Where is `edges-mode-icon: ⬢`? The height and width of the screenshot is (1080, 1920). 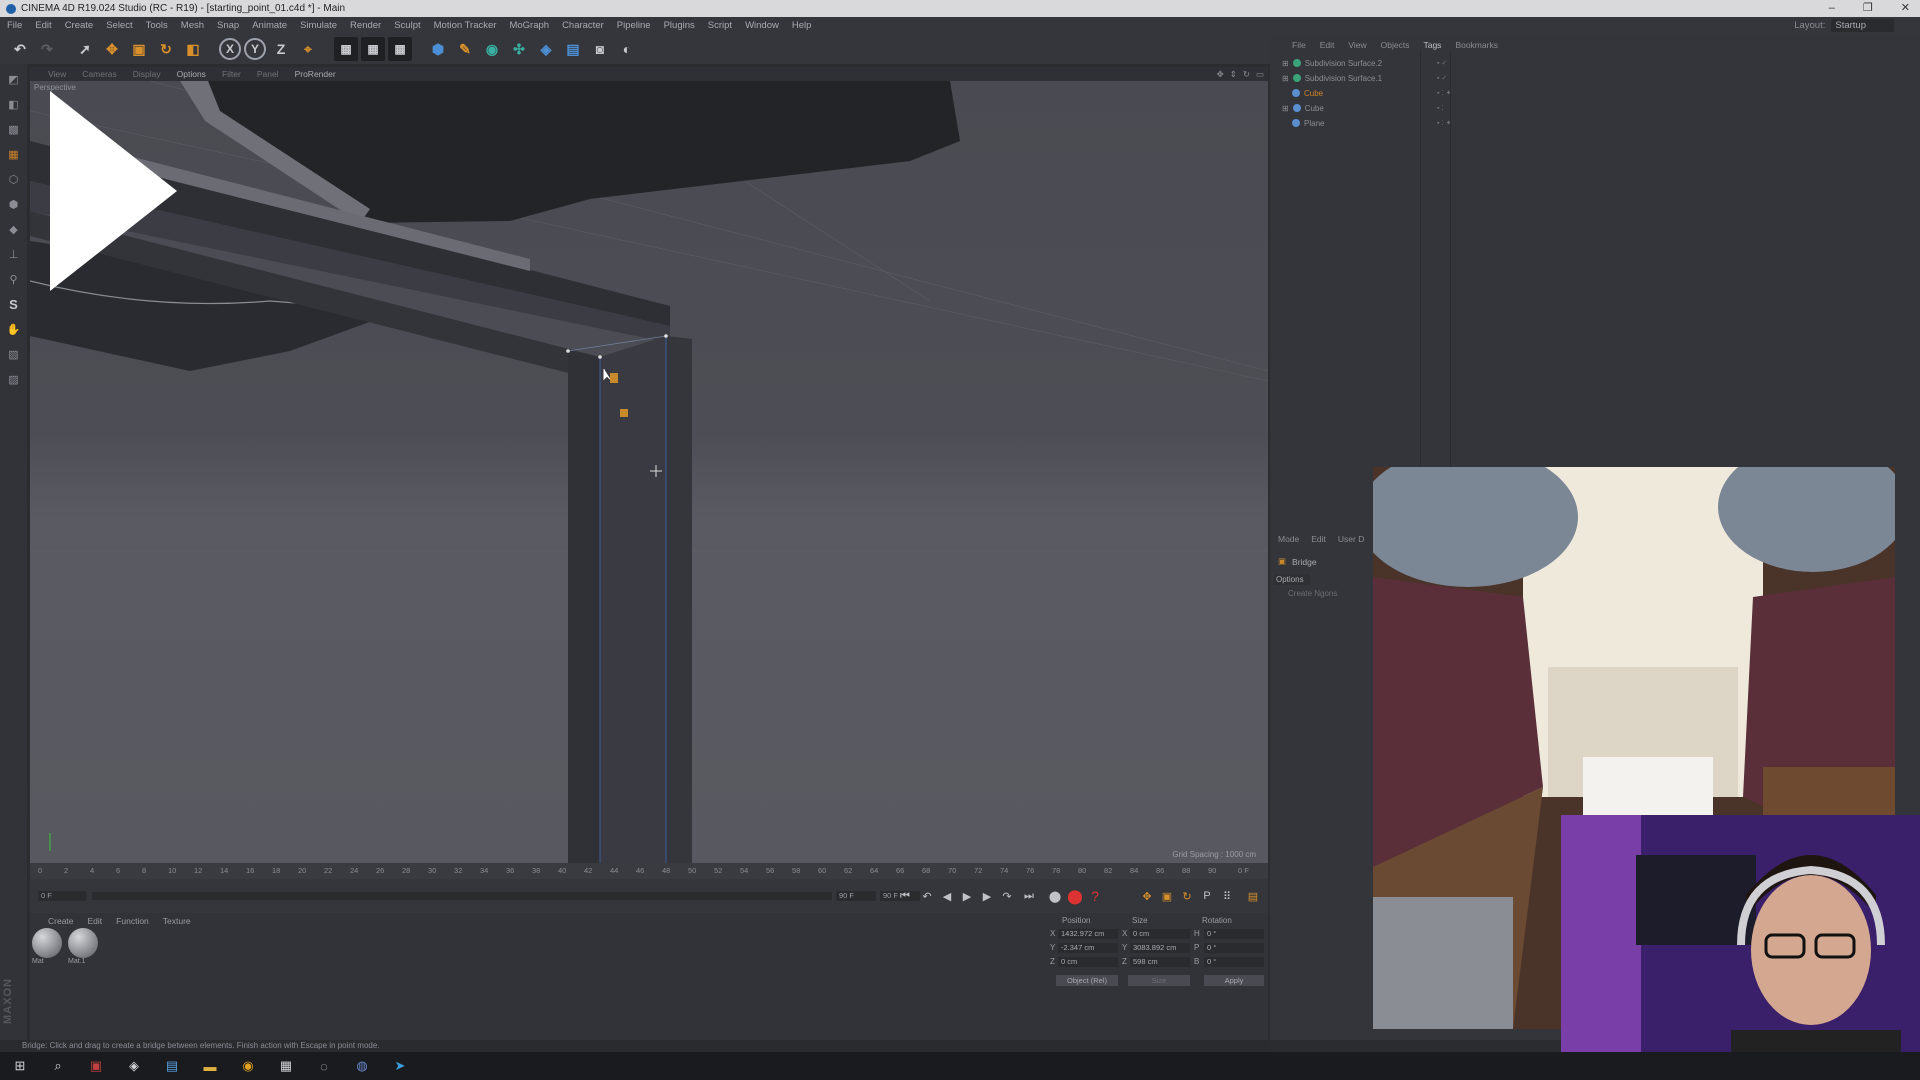
edges-mode-icon: ⬢ is located at coordinates (13, 204).